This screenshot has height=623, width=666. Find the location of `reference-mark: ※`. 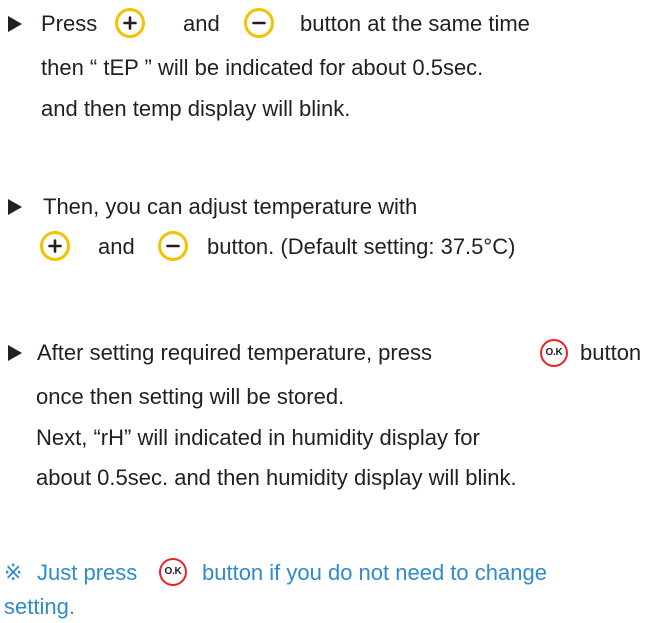

reference-mark: ※ is located at coordinates (13, 572).